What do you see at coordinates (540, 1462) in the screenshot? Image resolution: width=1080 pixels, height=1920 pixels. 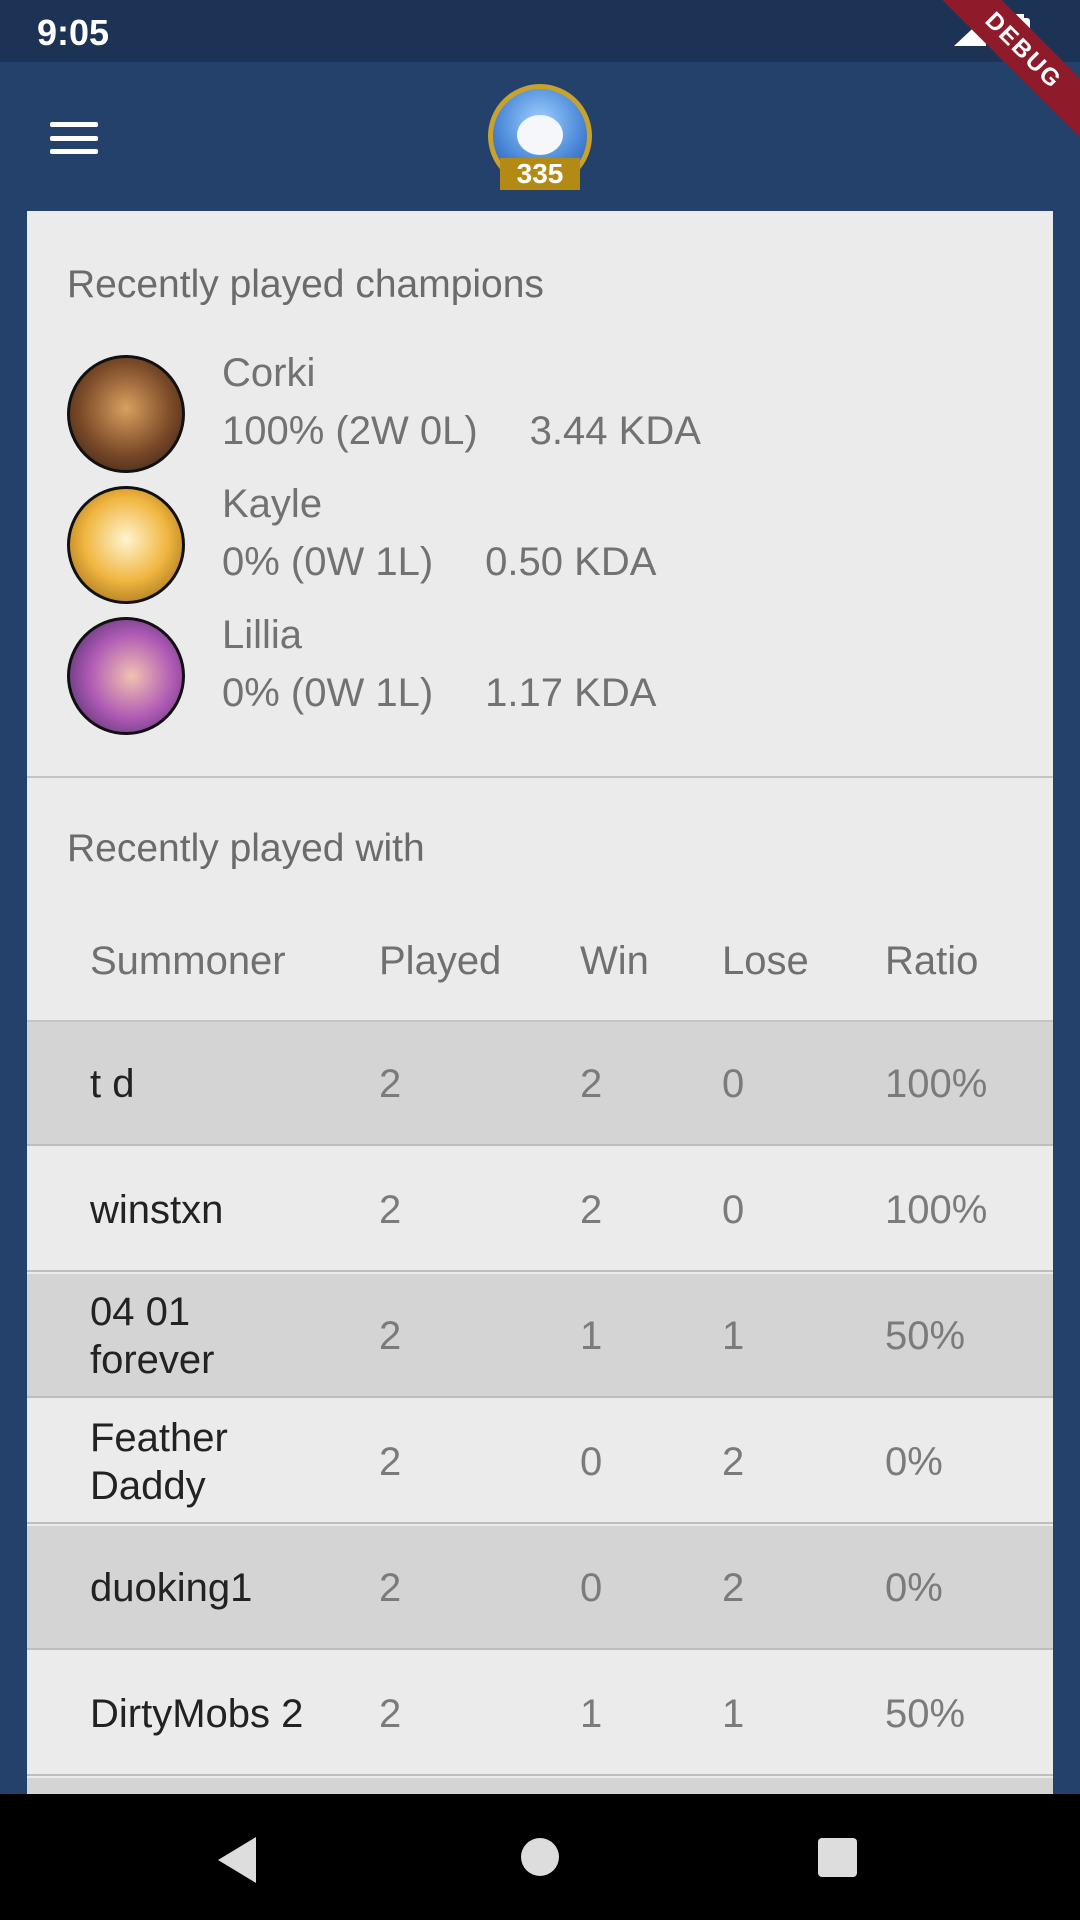 I see `table-row: Feather Daddy 2 0 2 0%` at bounding box center [540, 1462].